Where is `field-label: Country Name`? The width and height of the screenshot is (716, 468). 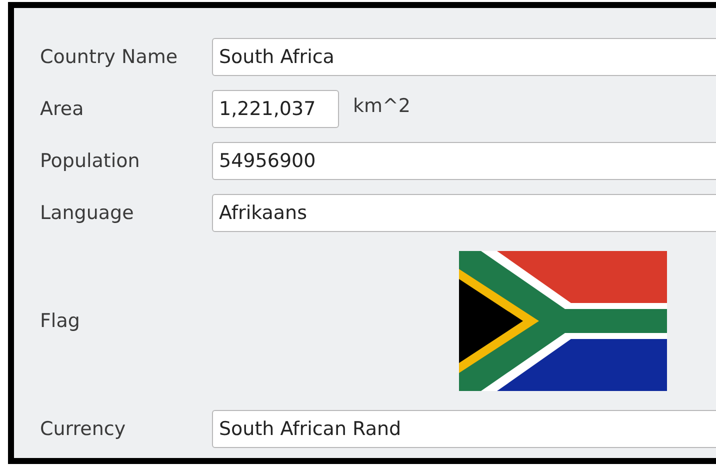
field-label: Country Name is located at coordinates (109, 57).